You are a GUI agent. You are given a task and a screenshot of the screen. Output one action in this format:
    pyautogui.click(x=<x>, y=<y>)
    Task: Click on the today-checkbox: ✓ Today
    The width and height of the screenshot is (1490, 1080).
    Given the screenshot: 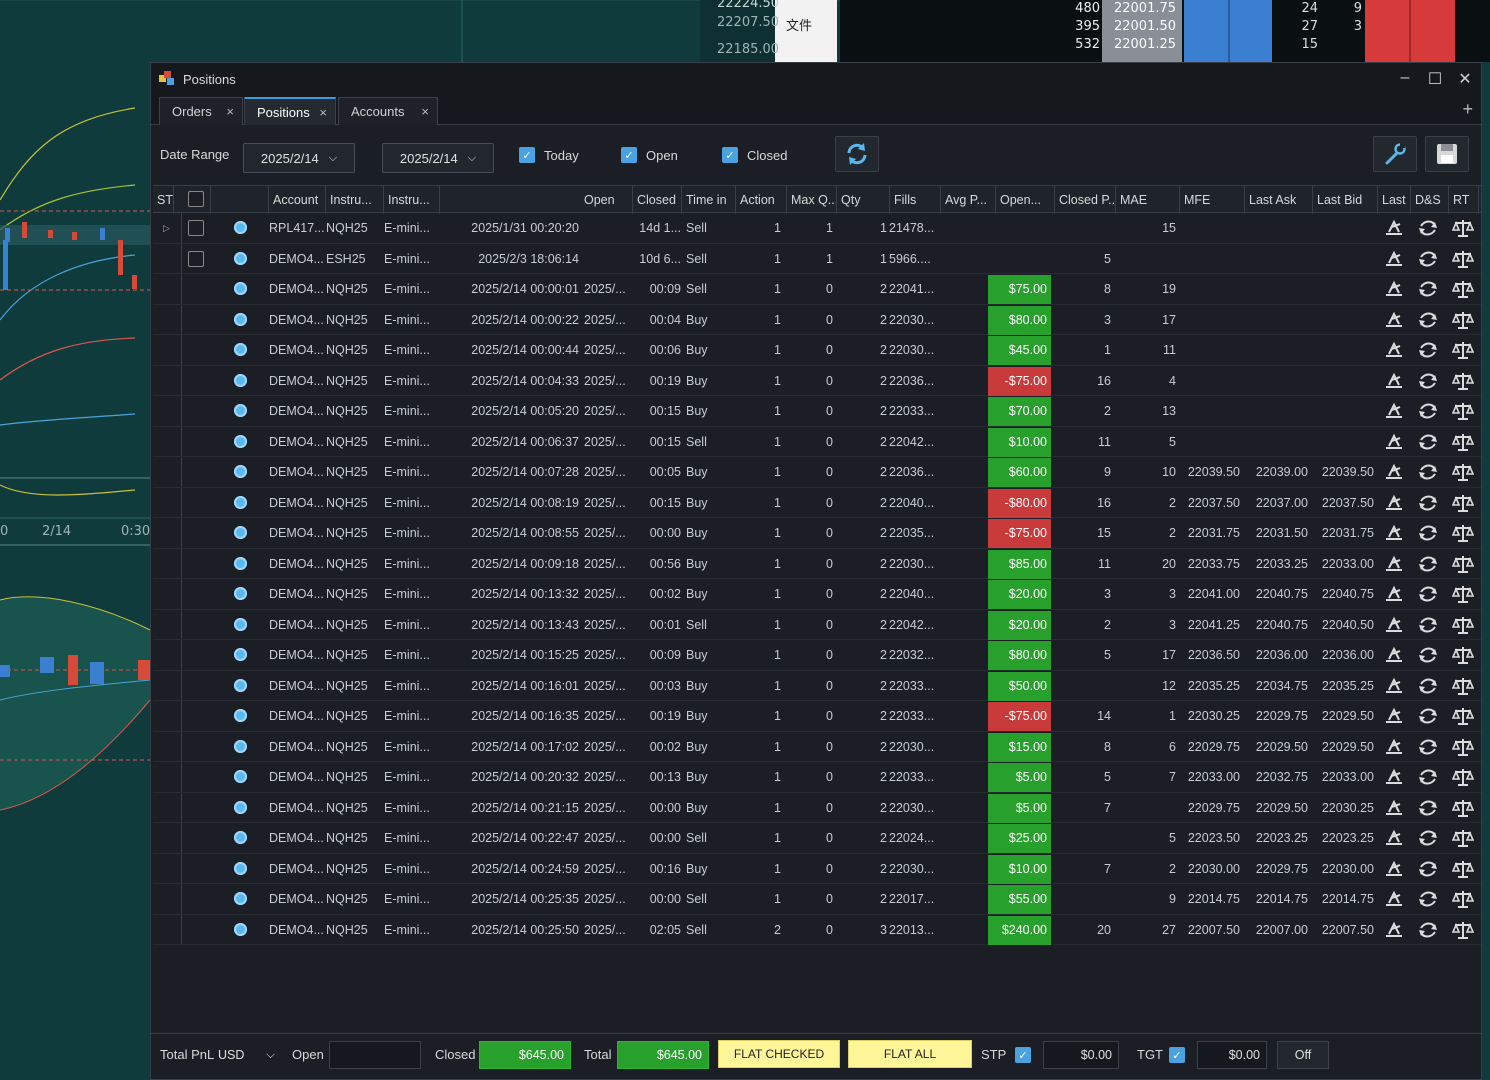 What is the action you would take?
    pyautogui.click(x=549, y=155)
    